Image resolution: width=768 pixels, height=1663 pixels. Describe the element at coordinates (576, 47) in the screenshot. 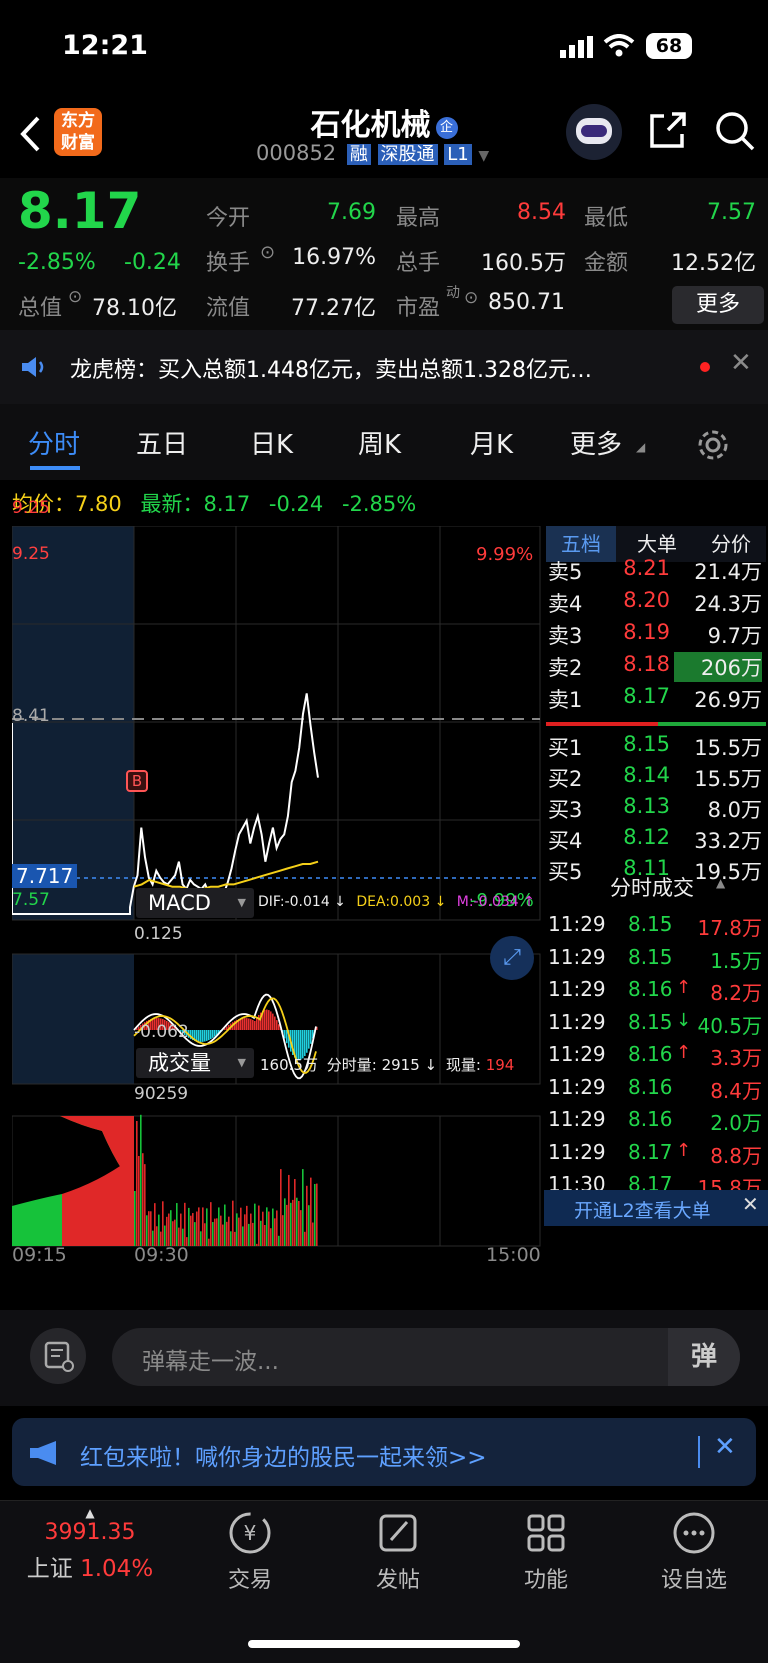

I see `signal-icon` at that location.